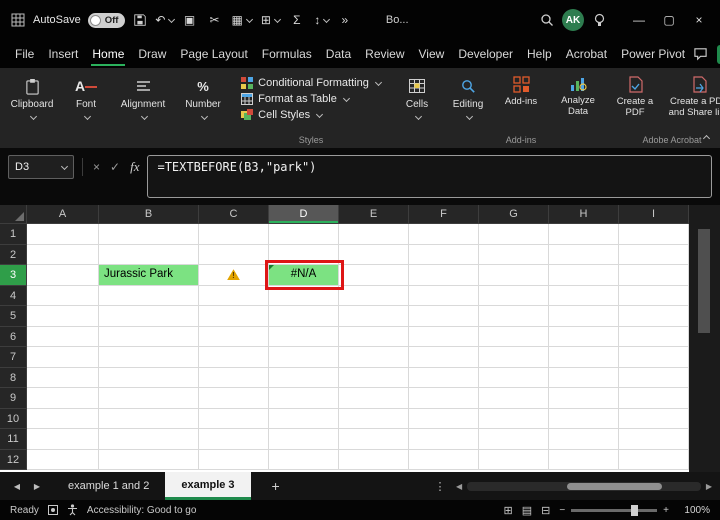  Describe the element at coordinates (149, 214) in the screenshot. I see `column-header-B: B` at that location.